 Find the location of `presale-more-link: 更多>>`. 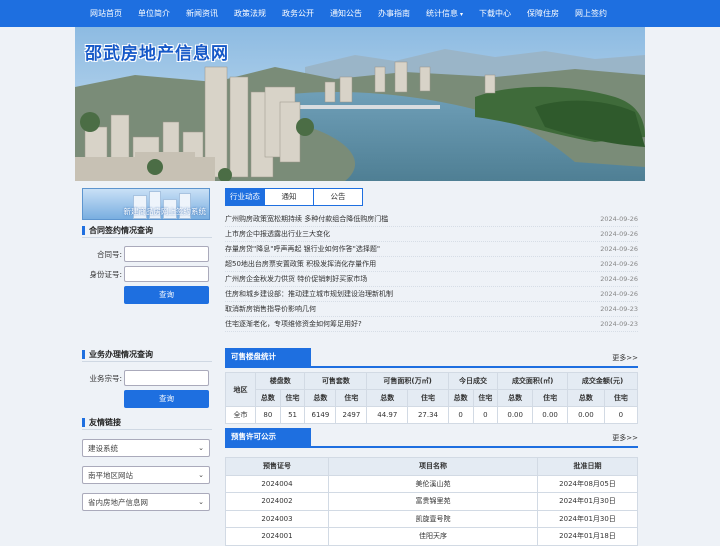

presale-more-link: 更多>> is located at coordinates (625, 439).